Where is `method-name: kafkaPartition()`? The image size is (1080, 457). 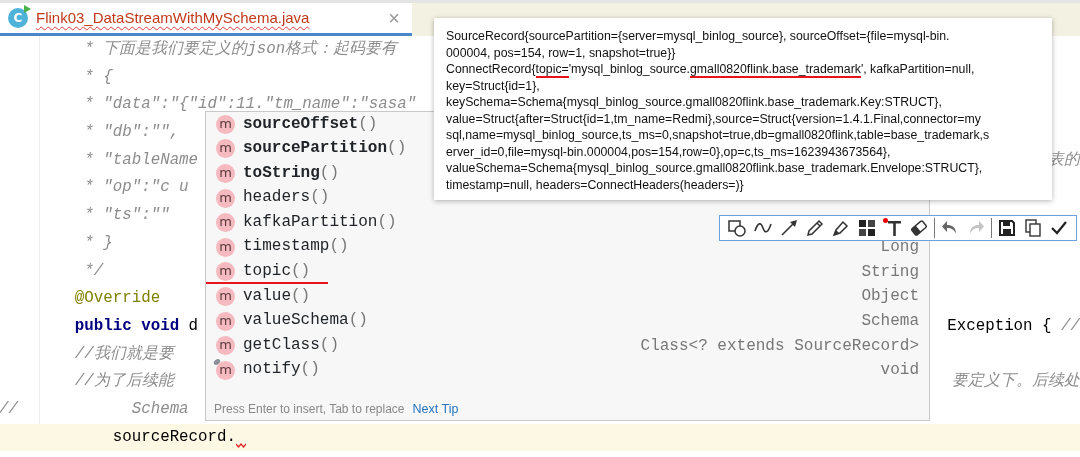 method-name: kafkaPartition() is located at coordinates (320, 222).